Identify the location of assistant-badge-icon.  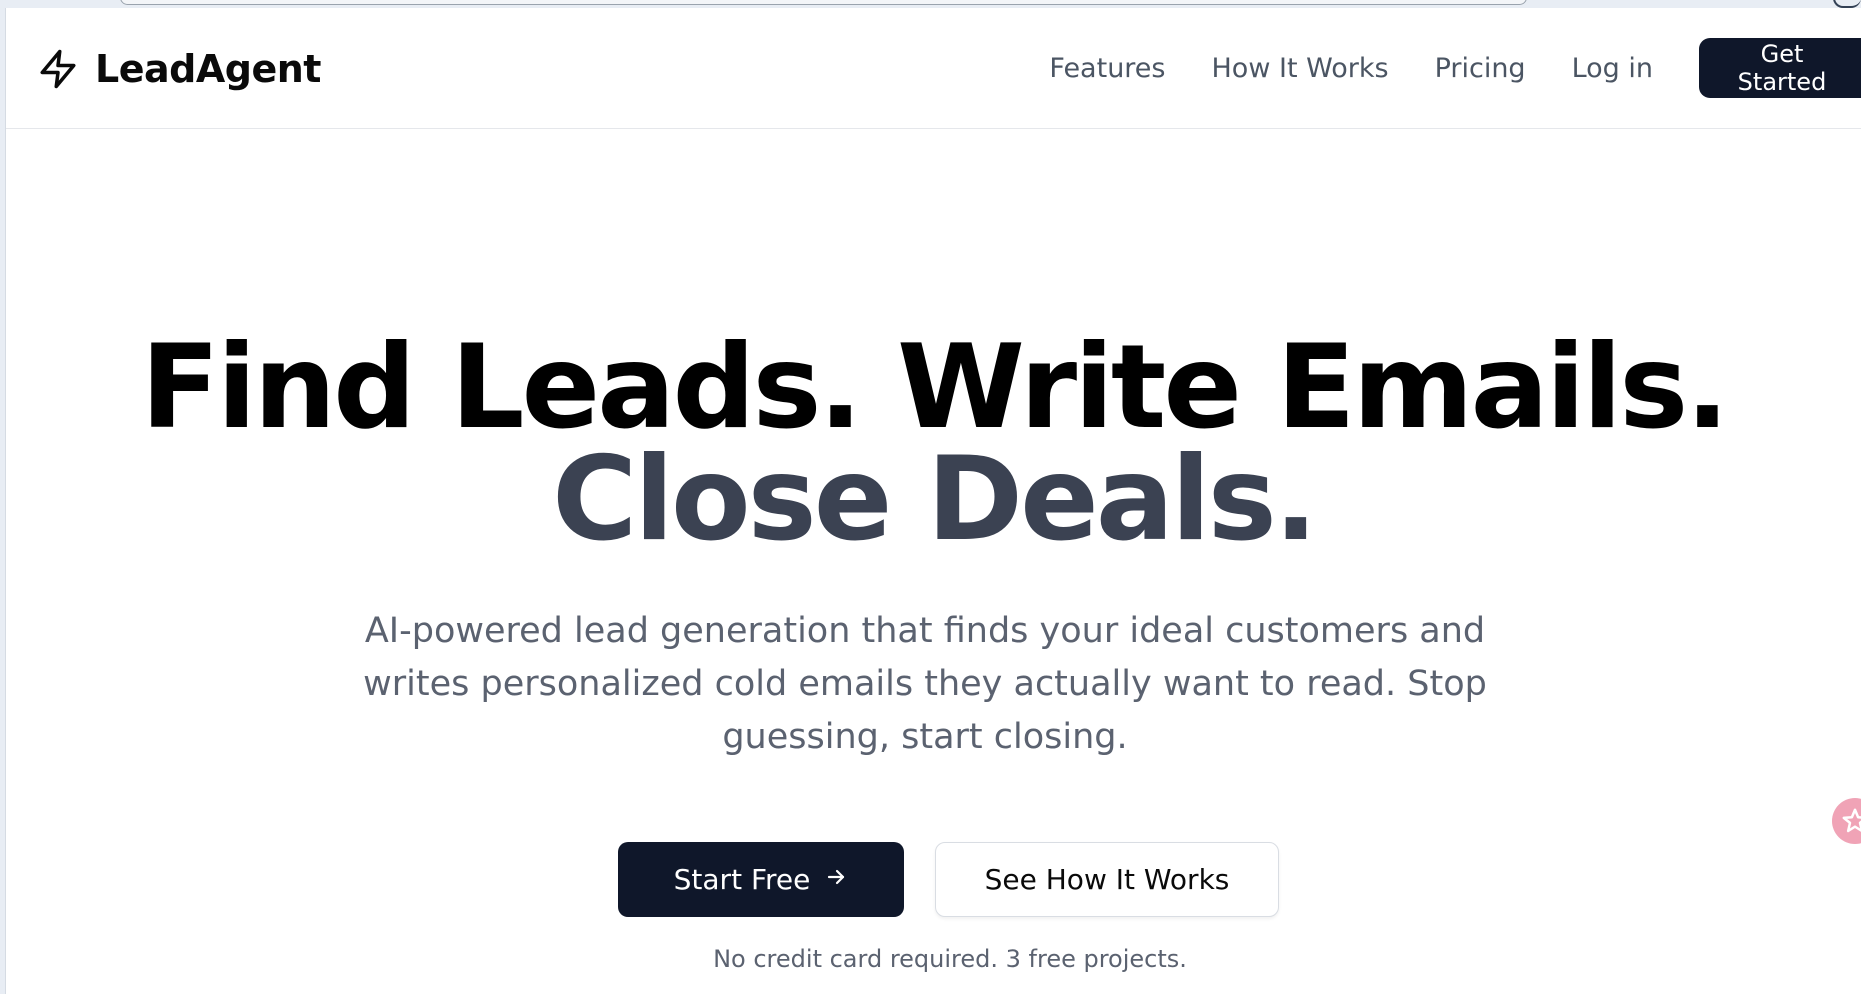
(1846, 821).